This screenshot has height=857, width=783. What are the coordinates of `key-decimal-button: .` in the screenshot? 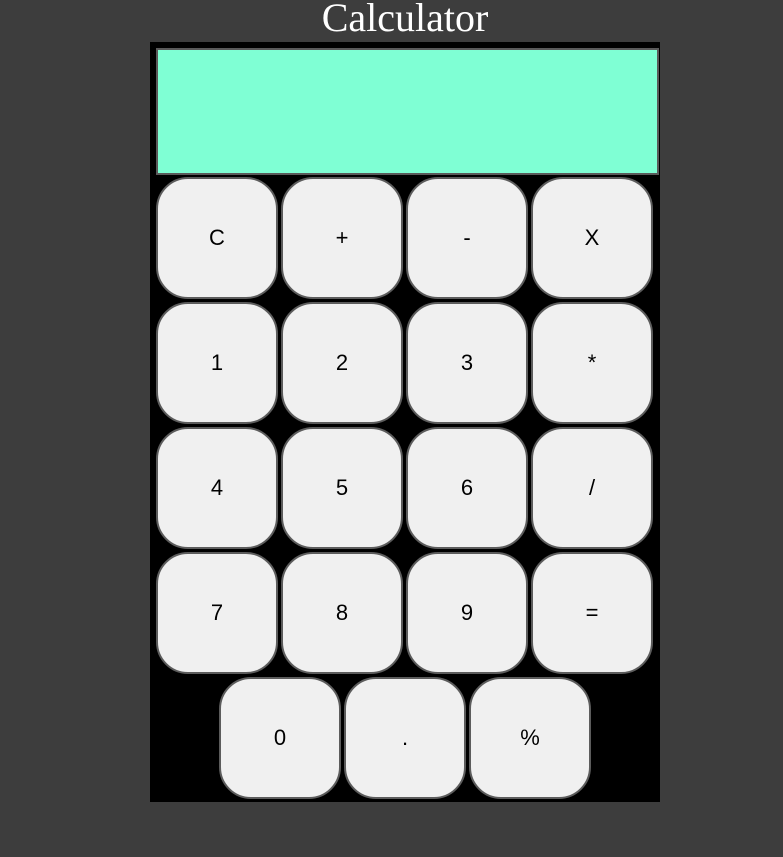 It's located at (405, 738).